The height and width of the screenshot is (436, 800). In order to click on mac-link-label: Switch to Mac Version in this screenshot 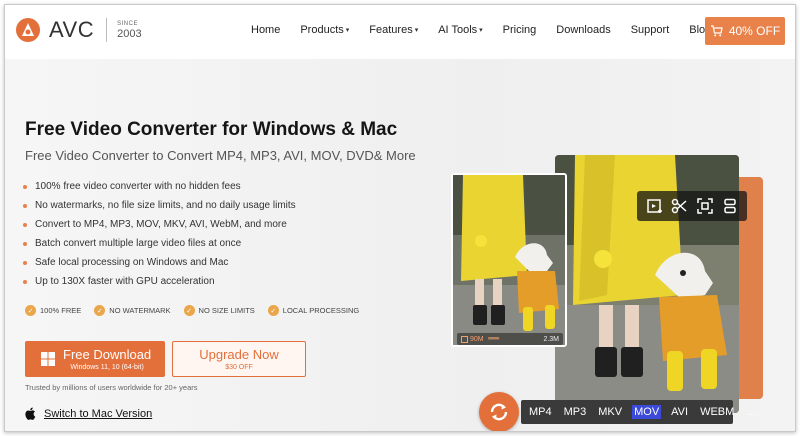, I will do `click(98, 413)`.